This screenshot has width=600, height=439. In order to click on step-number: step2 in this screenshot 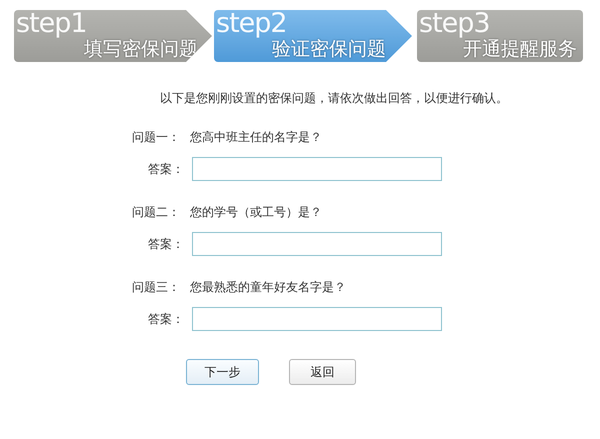, I will do `click(251, 24)`.